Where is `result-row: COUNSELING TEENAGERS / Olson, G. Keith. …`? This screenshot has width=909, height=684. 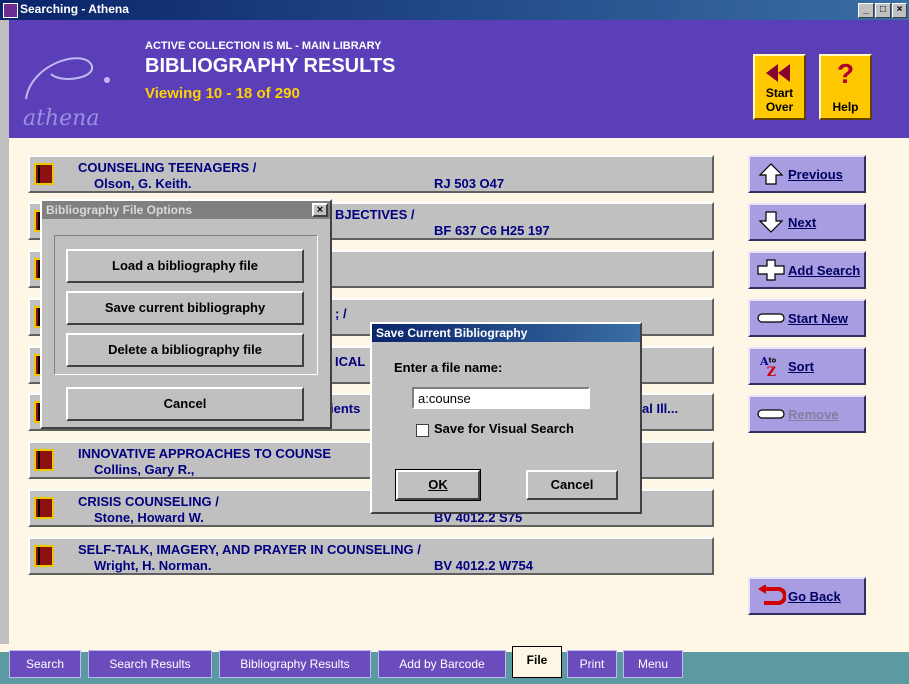
result-row: COUNSELING TEENAGERS / Olson, G. Keith. … is located at coordinates (371, 174).